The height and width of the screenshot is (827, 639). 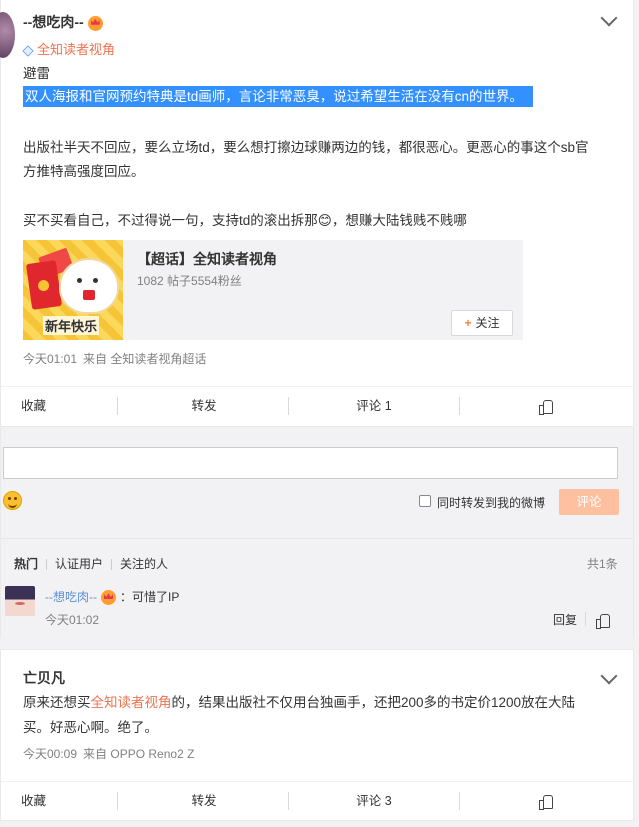 I want to click on comment-input, so click(x=310, y=463).